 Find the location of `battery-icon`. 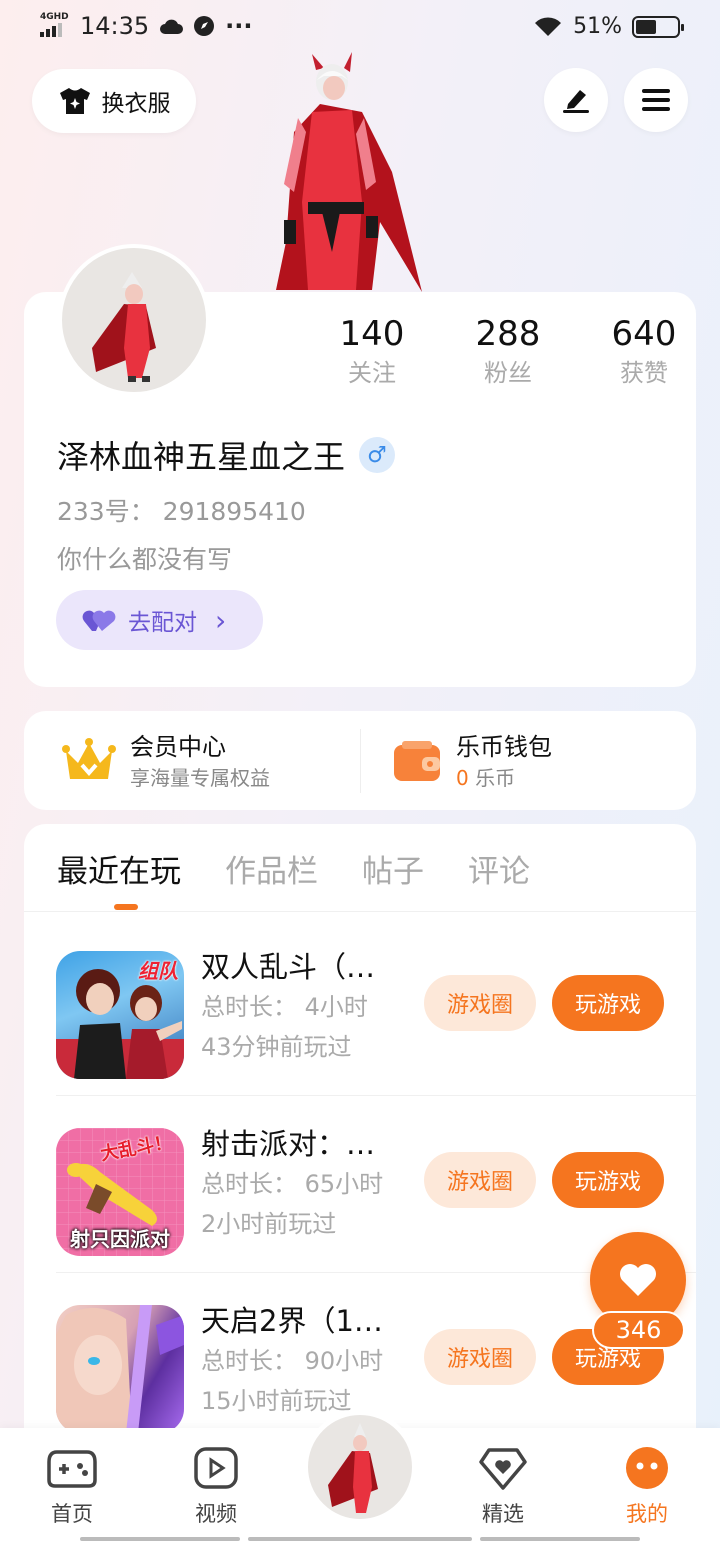

battery-icon is located at coordinates (658, 26).